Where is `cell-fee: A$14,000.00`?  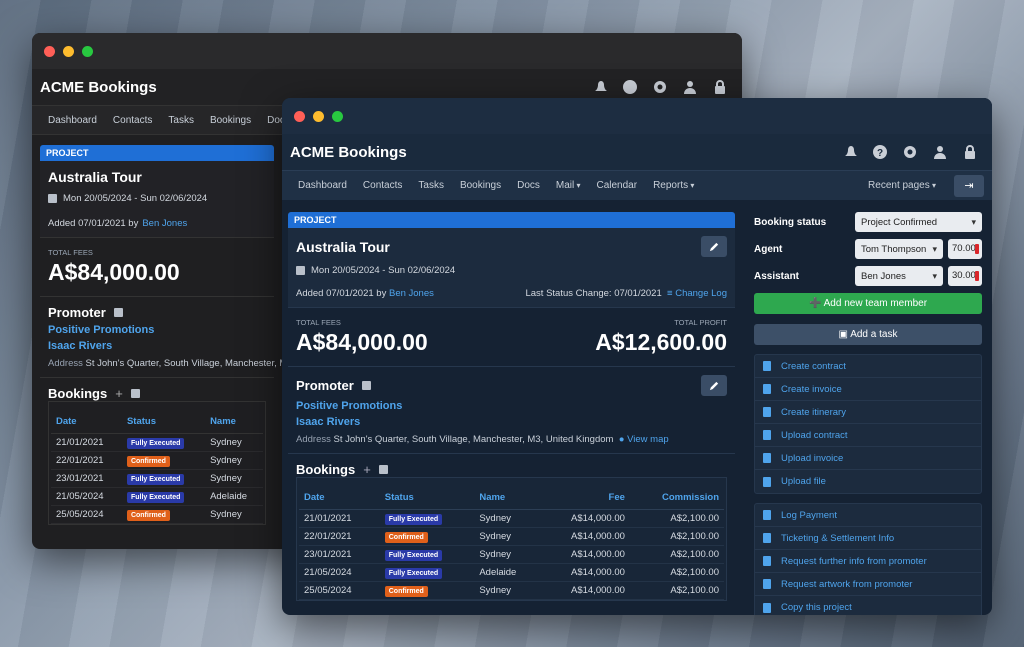
cell-fee: A$14,000.00 is located at coordinates (585, 536).